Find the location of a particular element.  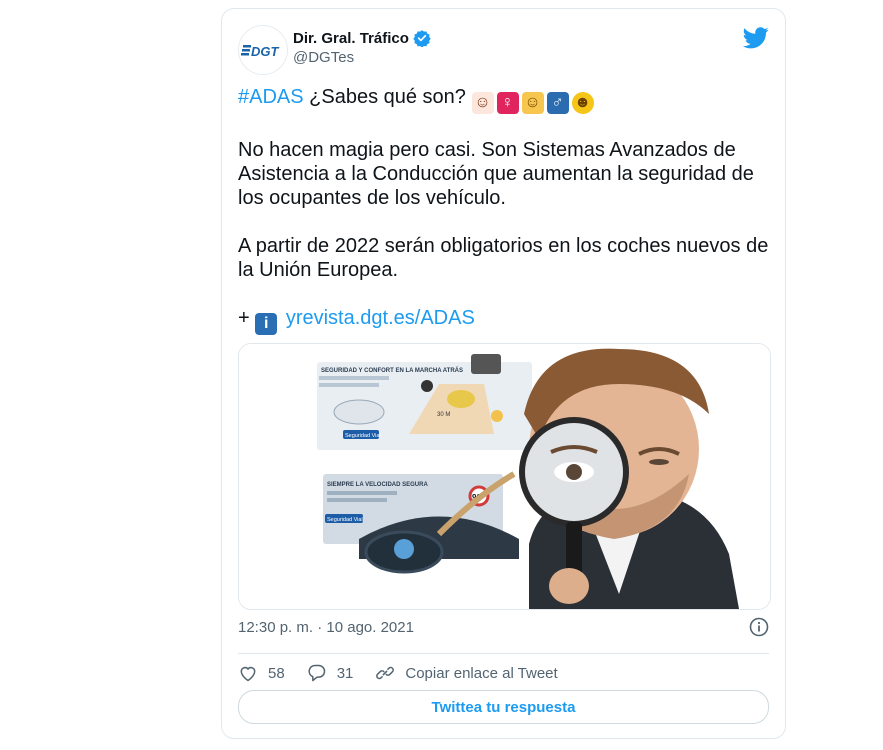

reply-bubble-icon is located at coordinates (317, 673).